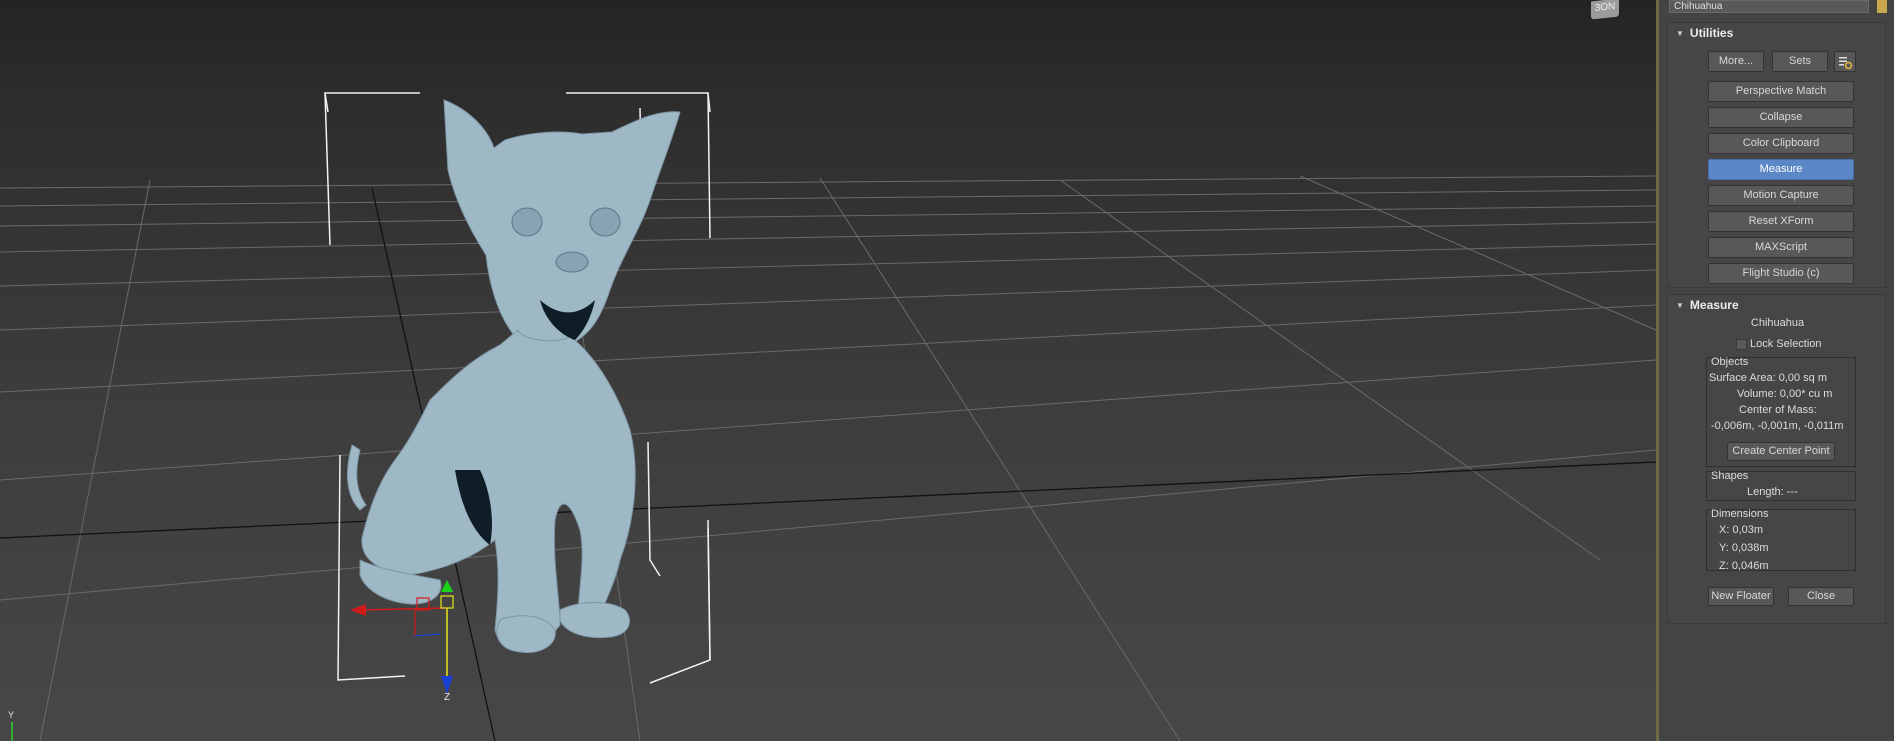 The image size is (1894, 741). Describe the element at coordinates (1778, 410) in the screenshot. I see `center-of-mass-label: Center of Mass:` at that location.